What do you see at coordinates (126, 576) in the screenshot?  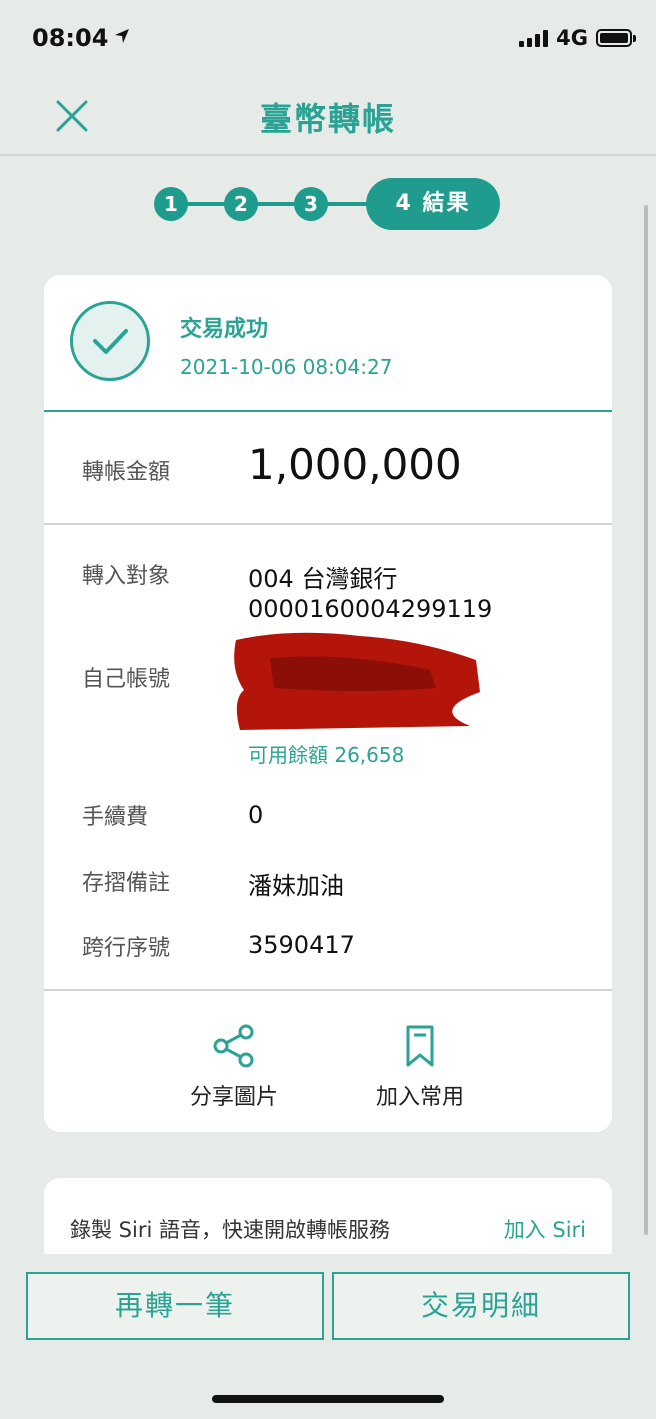 I see `recipient-label: 轉入對象` at bounding box center [126, 576].